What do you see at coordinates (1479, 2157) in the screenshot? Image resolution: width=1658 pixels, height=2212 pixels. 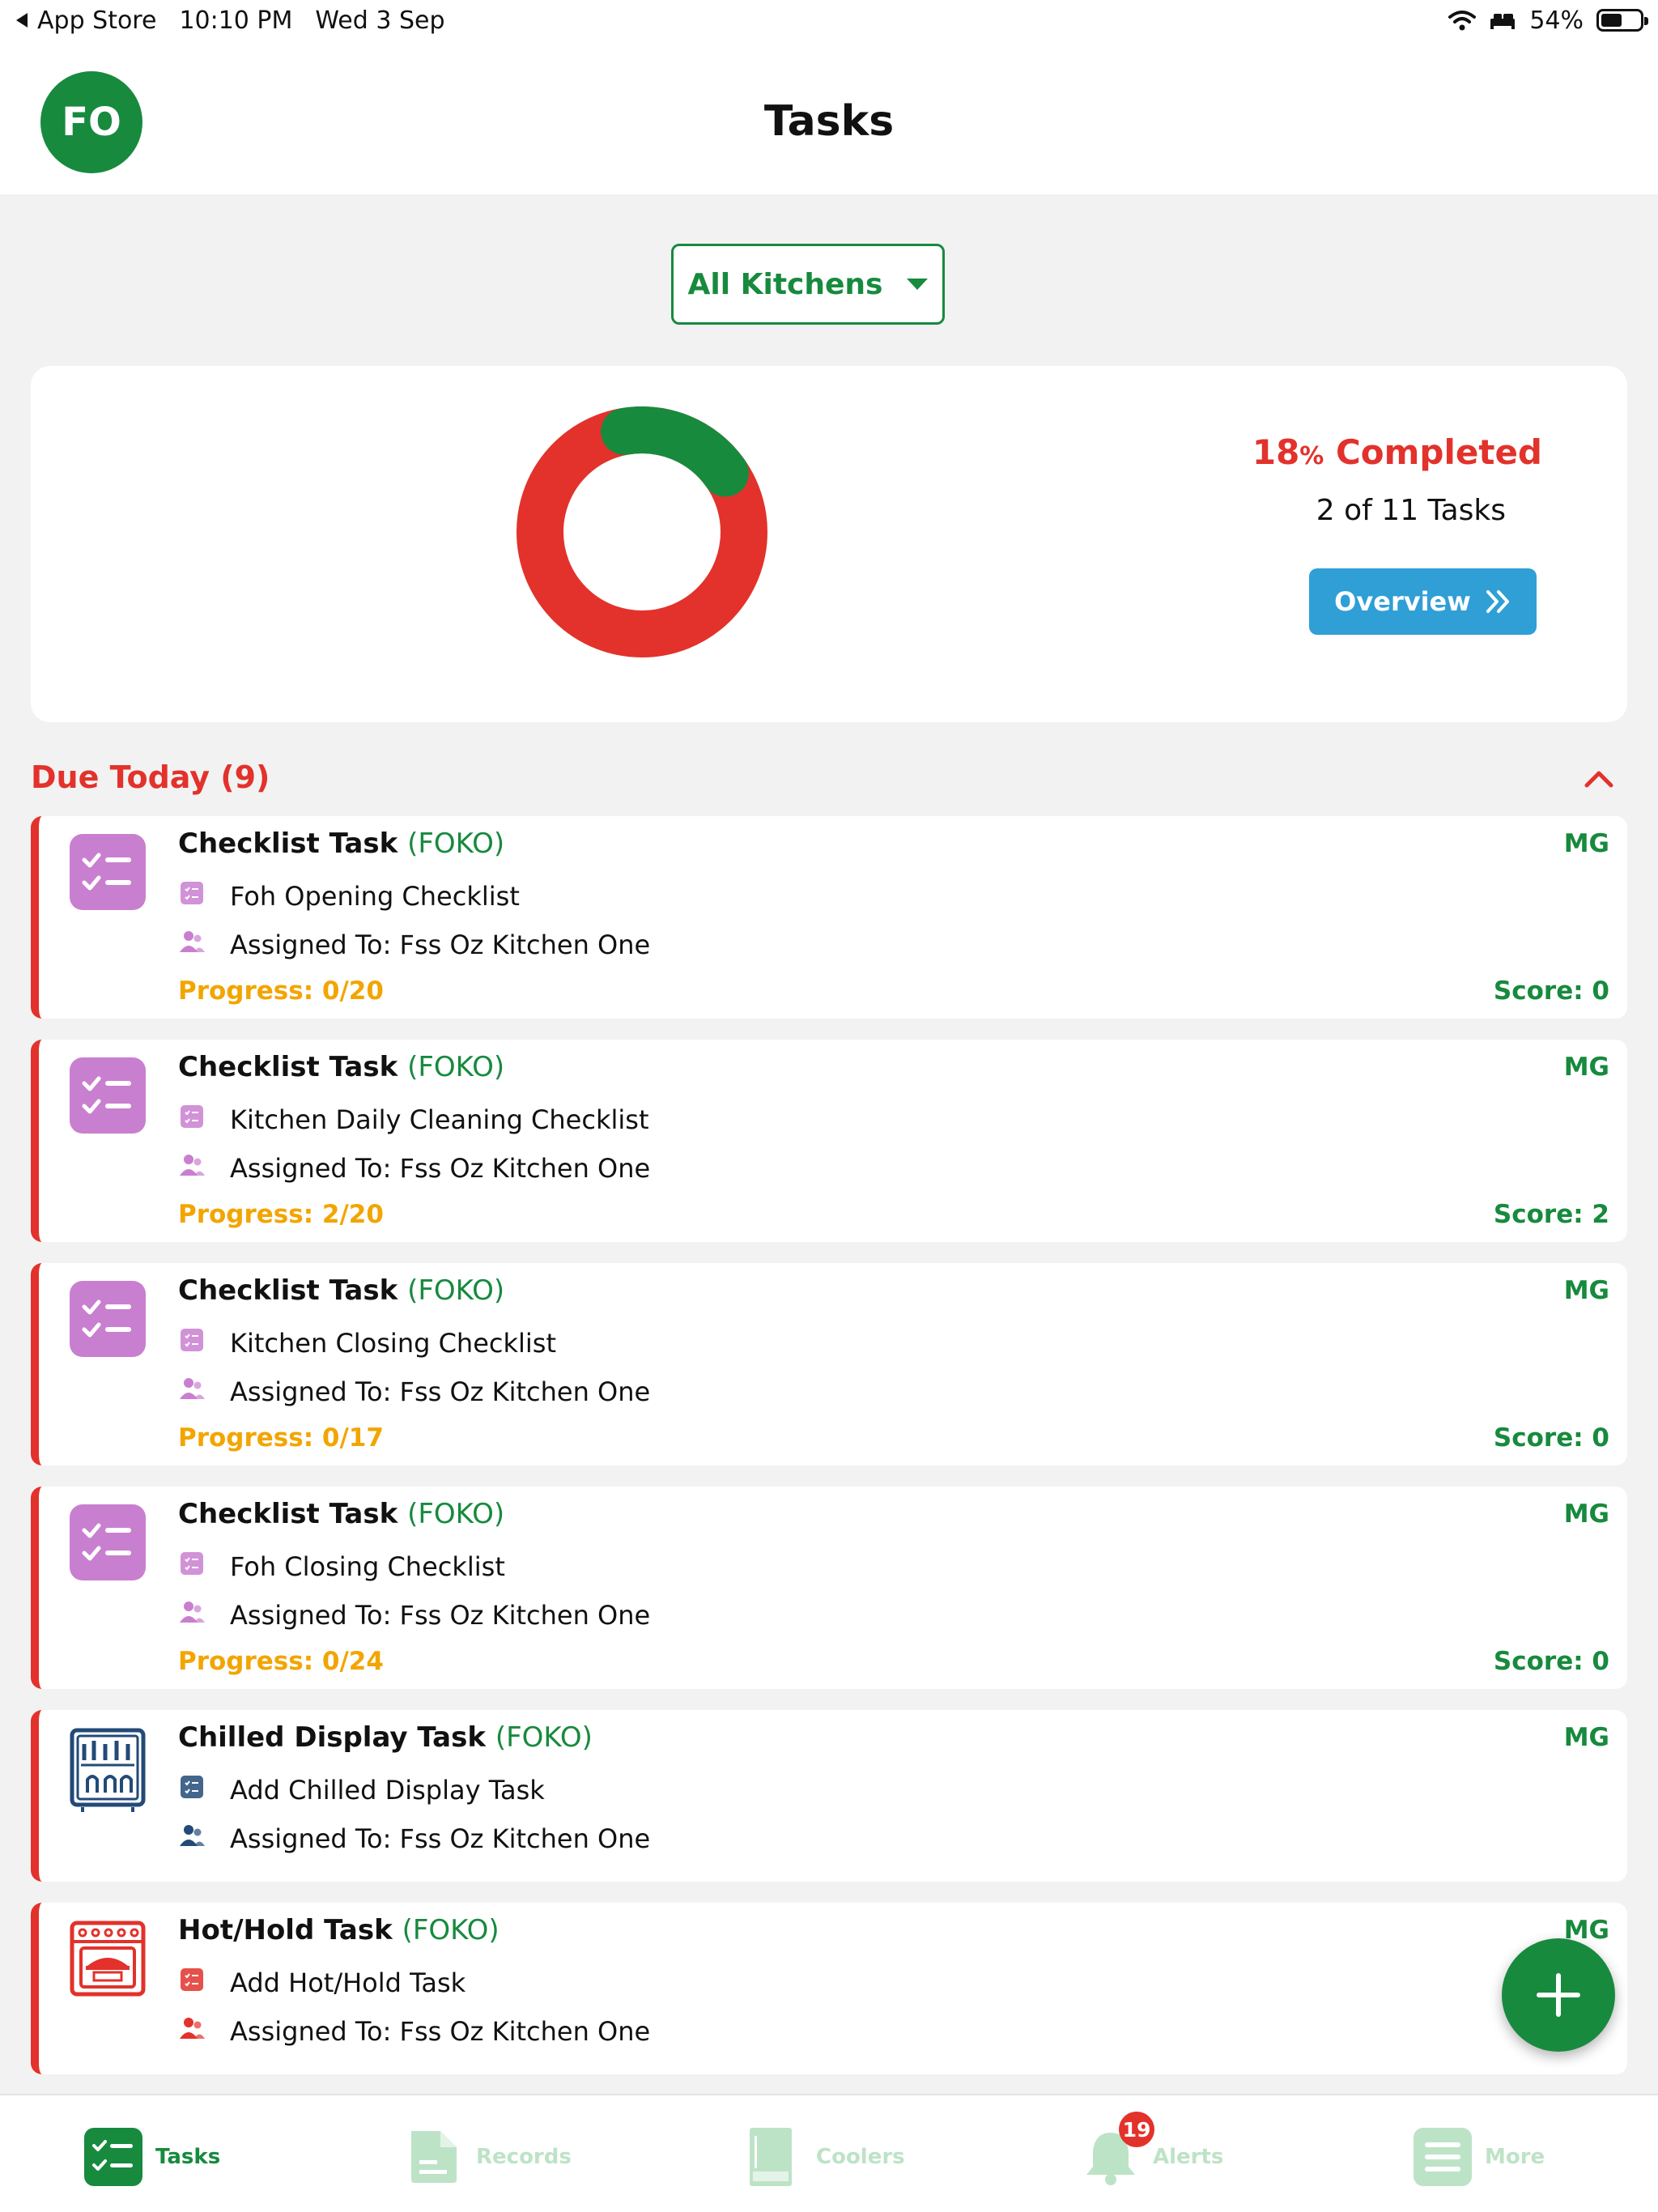 I see `nav-more: More` at bounding box center [1479, 2157].